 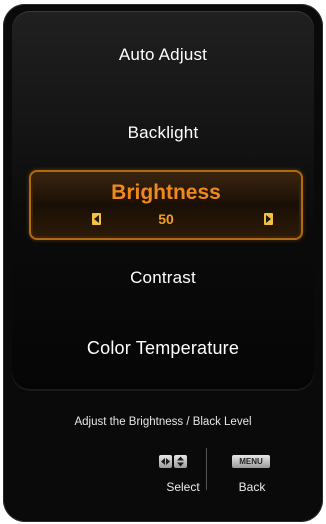 I want to click on menu-item-brightness: Brightness 50, so click(x=166, y=205).